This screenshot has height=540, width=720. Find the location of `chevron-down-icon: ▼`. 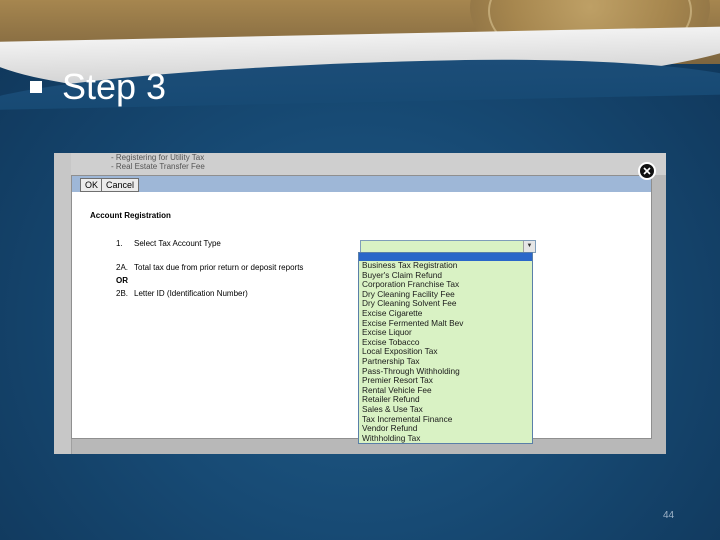

chevron-down-icon: ▼ is located at coordinates (529, 246).